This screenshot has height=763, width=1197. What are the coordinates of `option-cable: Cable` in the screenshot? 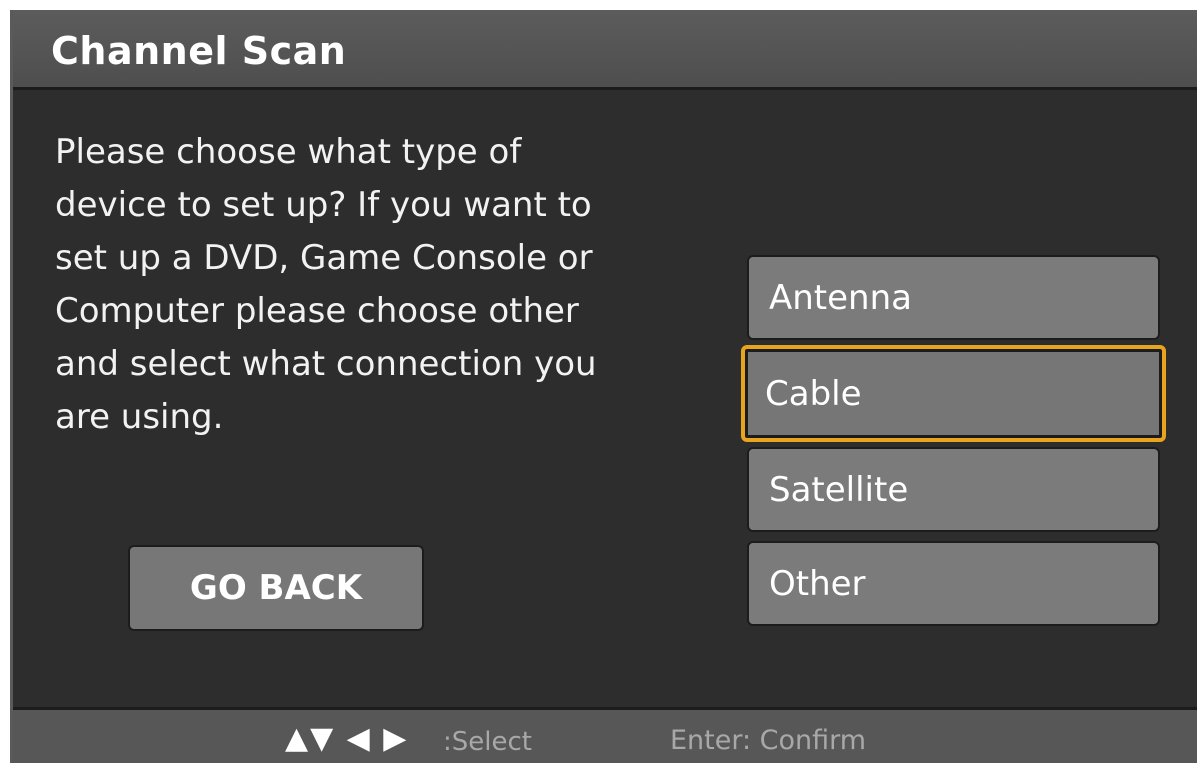 It's located at (953, 393).